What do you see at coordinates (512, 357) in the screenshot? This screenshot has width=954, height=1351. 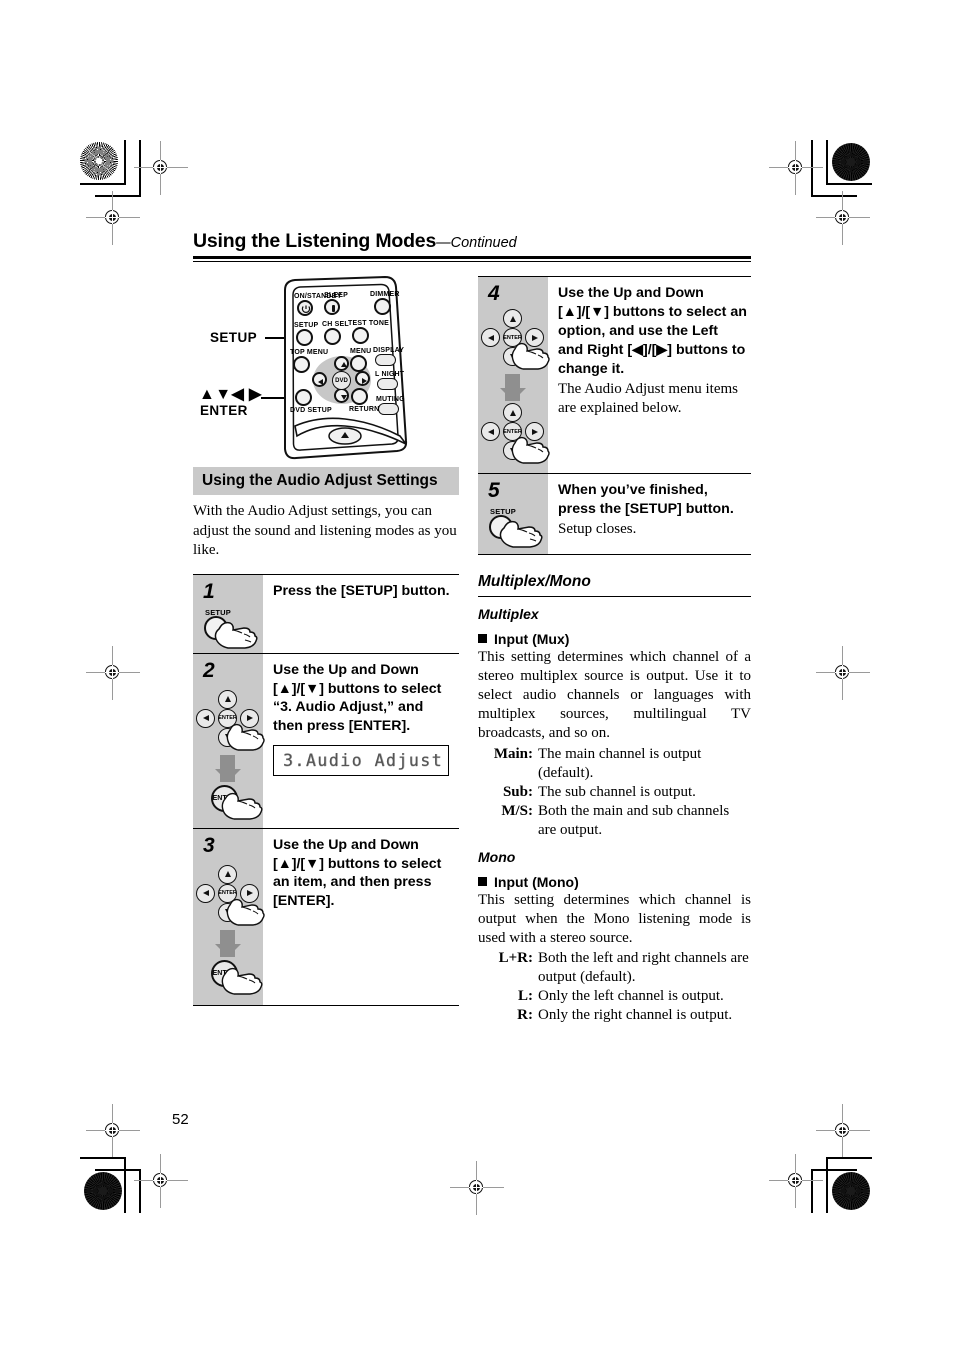 I see `step-4-down-button` at bounding box center [512, 357].